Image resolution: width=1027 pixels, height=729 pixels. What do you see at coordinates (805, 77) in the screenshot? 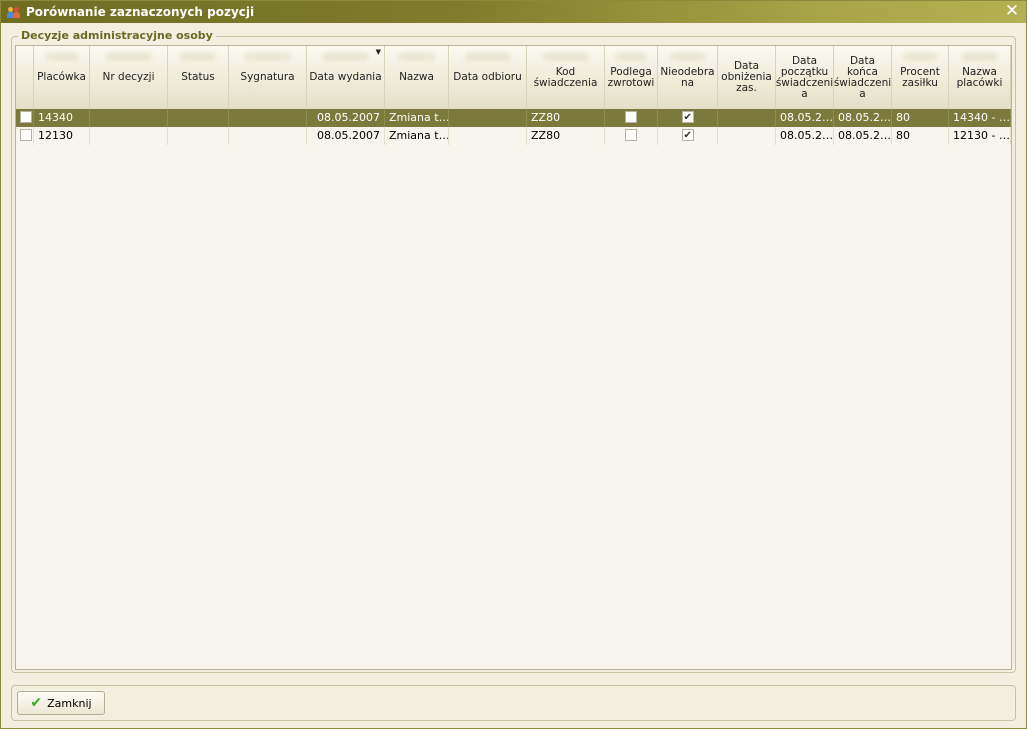
I see `header-data-poczatku: Data początku świadczeni a` at bounding box center [805, 77].